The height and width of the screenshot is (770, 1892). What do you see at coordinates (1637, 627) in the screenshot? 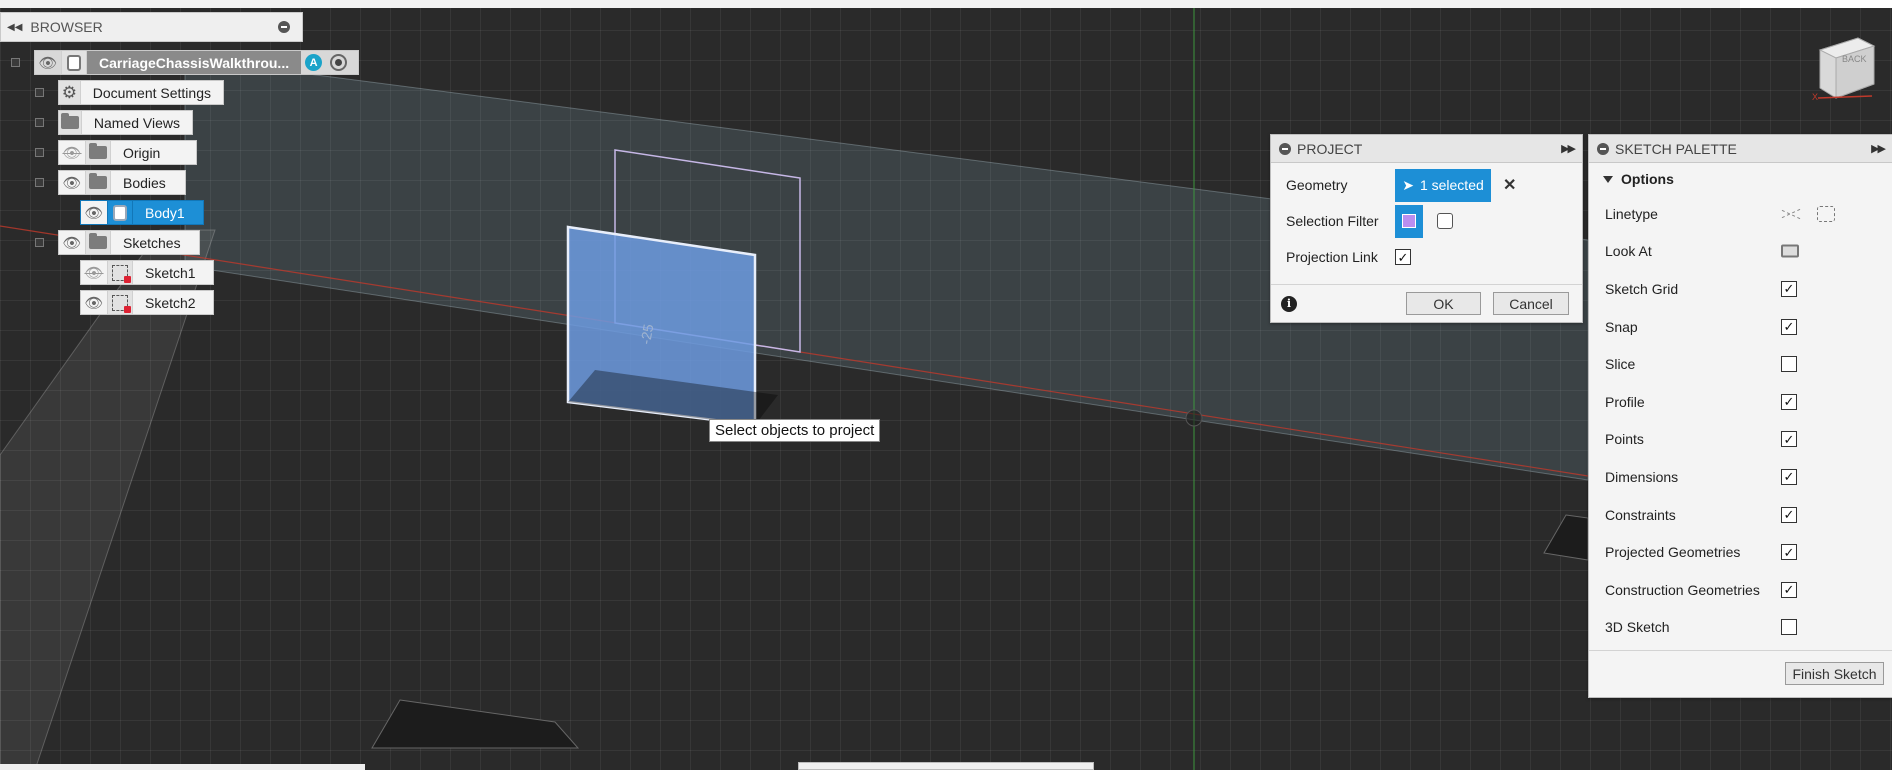
I see `option-label: 3D Sketch` at bounding box center [1637, 627].